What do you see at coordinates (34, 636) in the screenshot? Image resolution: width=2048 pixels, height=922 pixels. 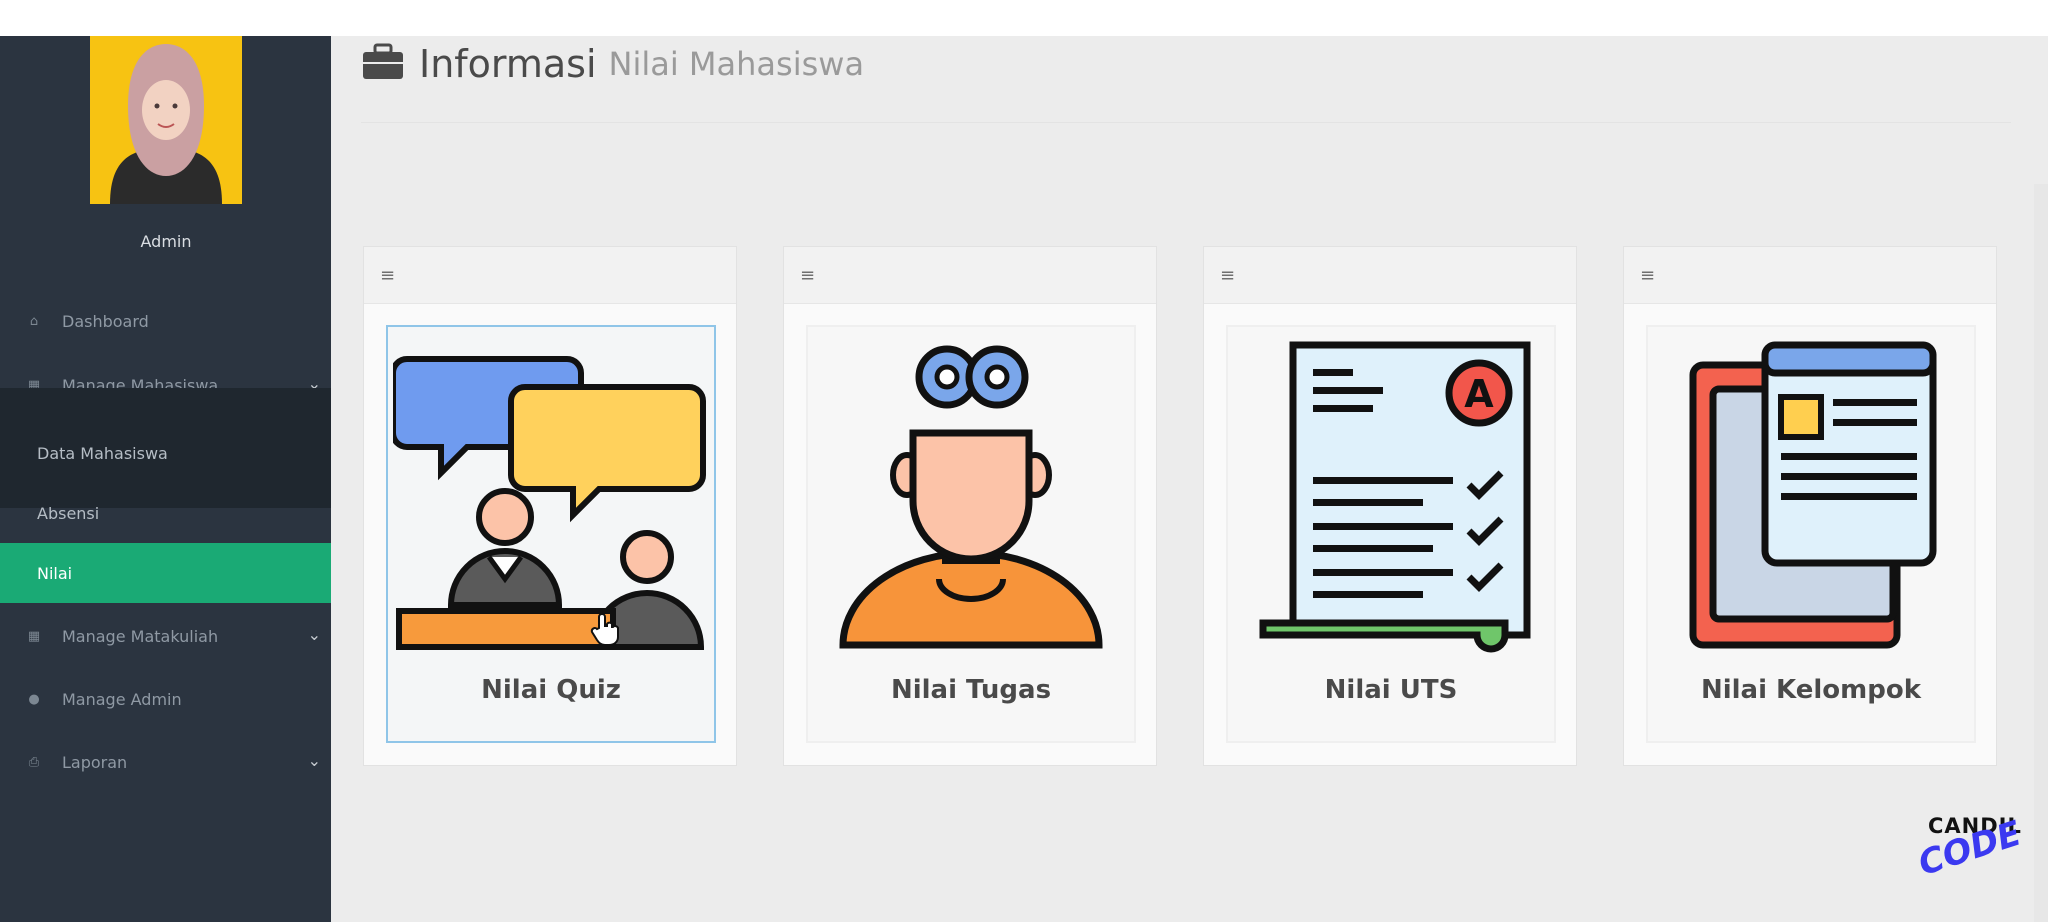 I see `table-icon: ▦` at bounding box center [34, 636].